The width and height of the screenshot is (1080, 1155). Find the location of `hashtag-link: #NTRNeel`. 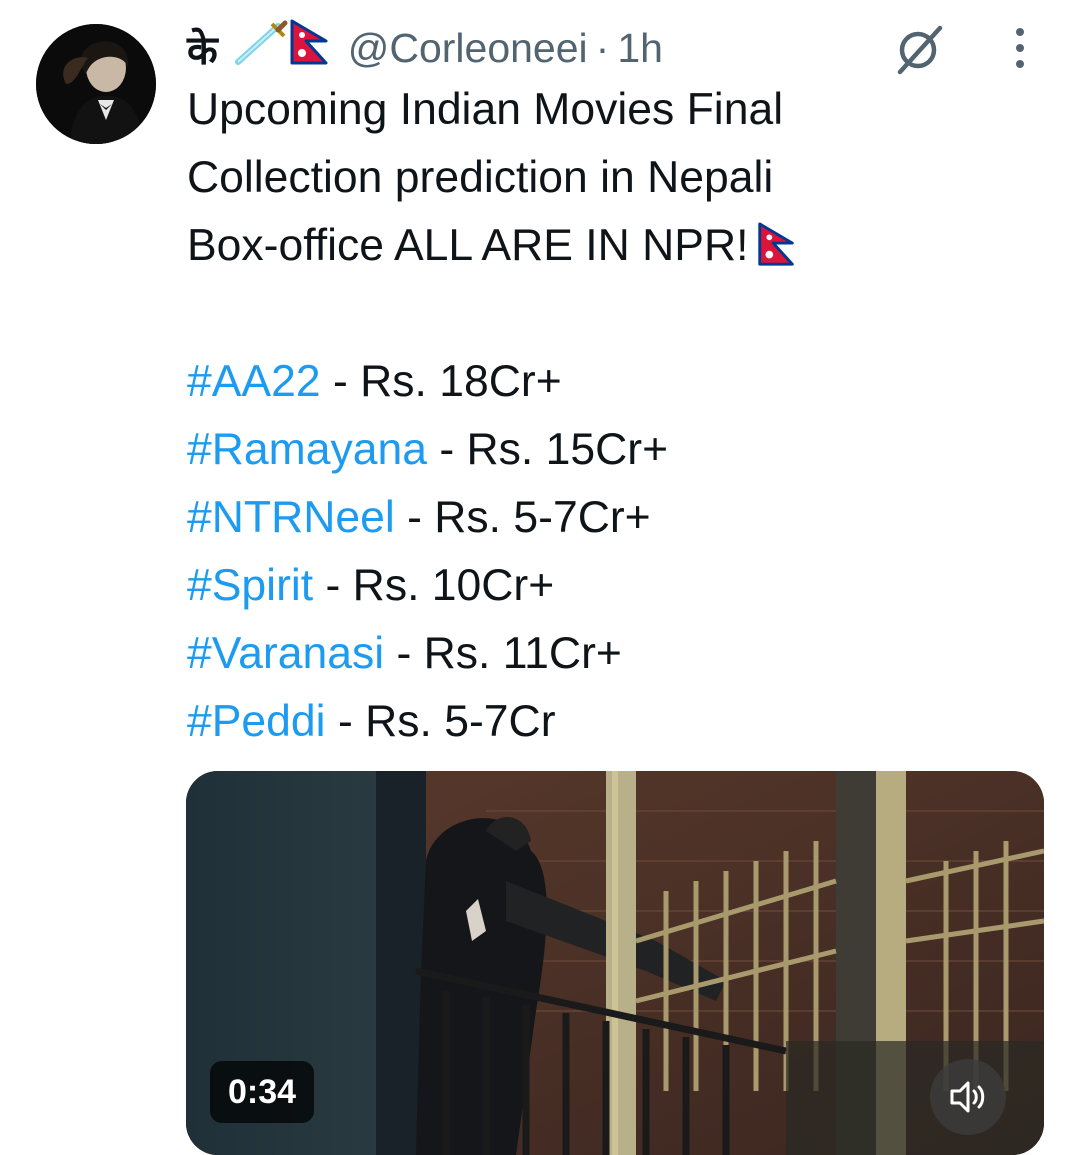

hashtag-link: #NTRNeel is located at coordinates (291, 517).